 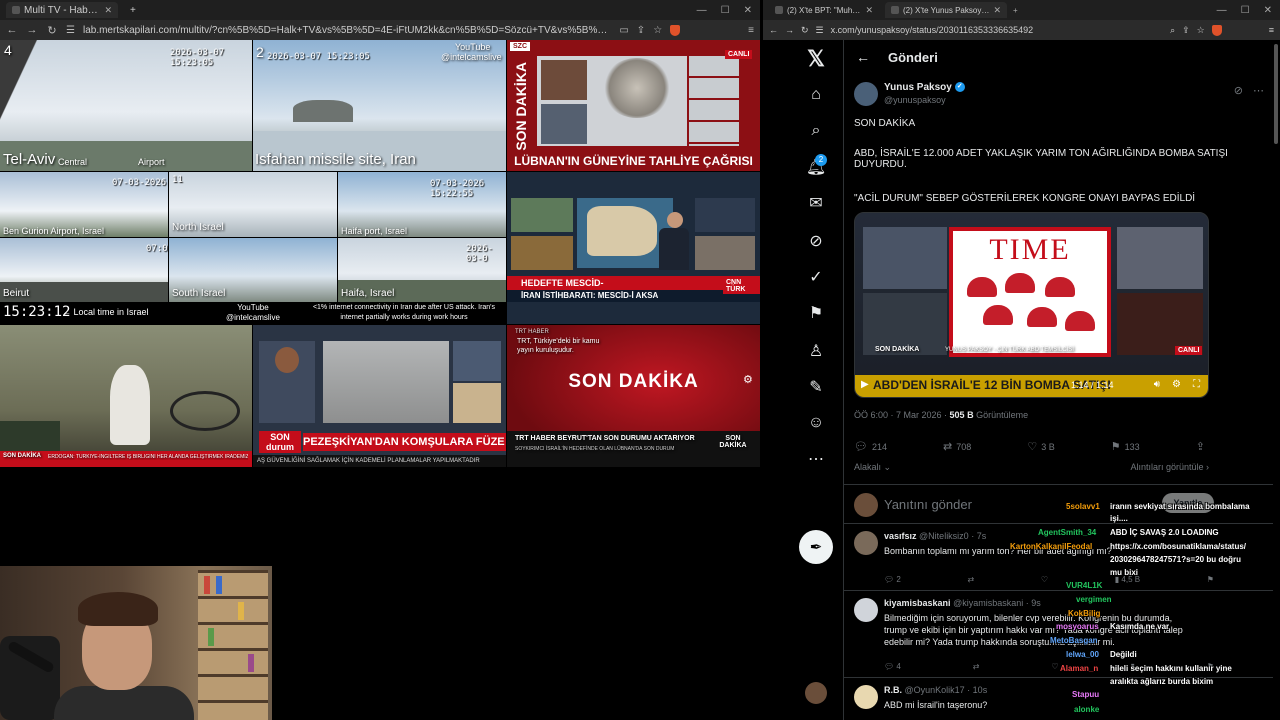 I want to click on reply-button: 💬︎ 214, so click(x=870, y=448).